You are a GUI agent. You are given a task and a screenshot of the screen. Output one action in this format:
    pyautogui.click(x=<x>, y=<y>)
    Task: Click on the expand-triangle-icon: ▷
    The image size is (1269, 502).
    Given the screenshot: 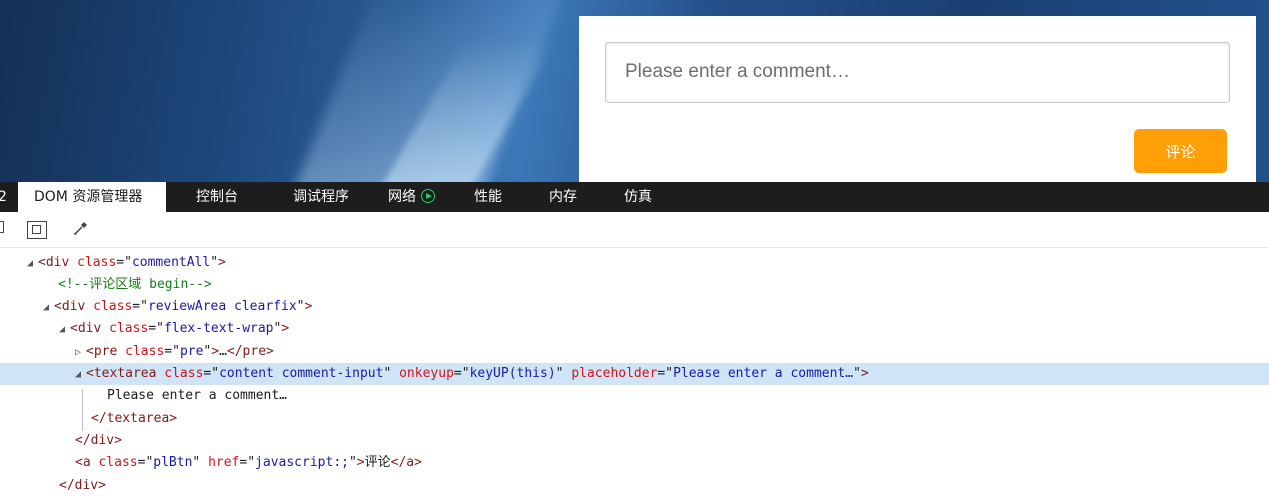 What is the action you would take?
    pyautogui.click(x=78, y=353)
    